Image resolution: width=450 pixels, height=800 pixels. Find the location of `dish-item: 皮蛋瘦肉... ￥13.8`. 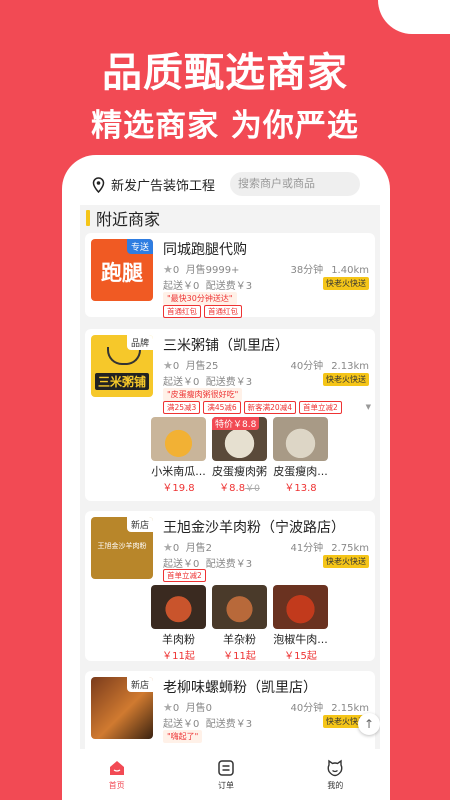

dish-item: 皮蛋瘦肉... ￥13.8 is located at coordinates (300, 455).